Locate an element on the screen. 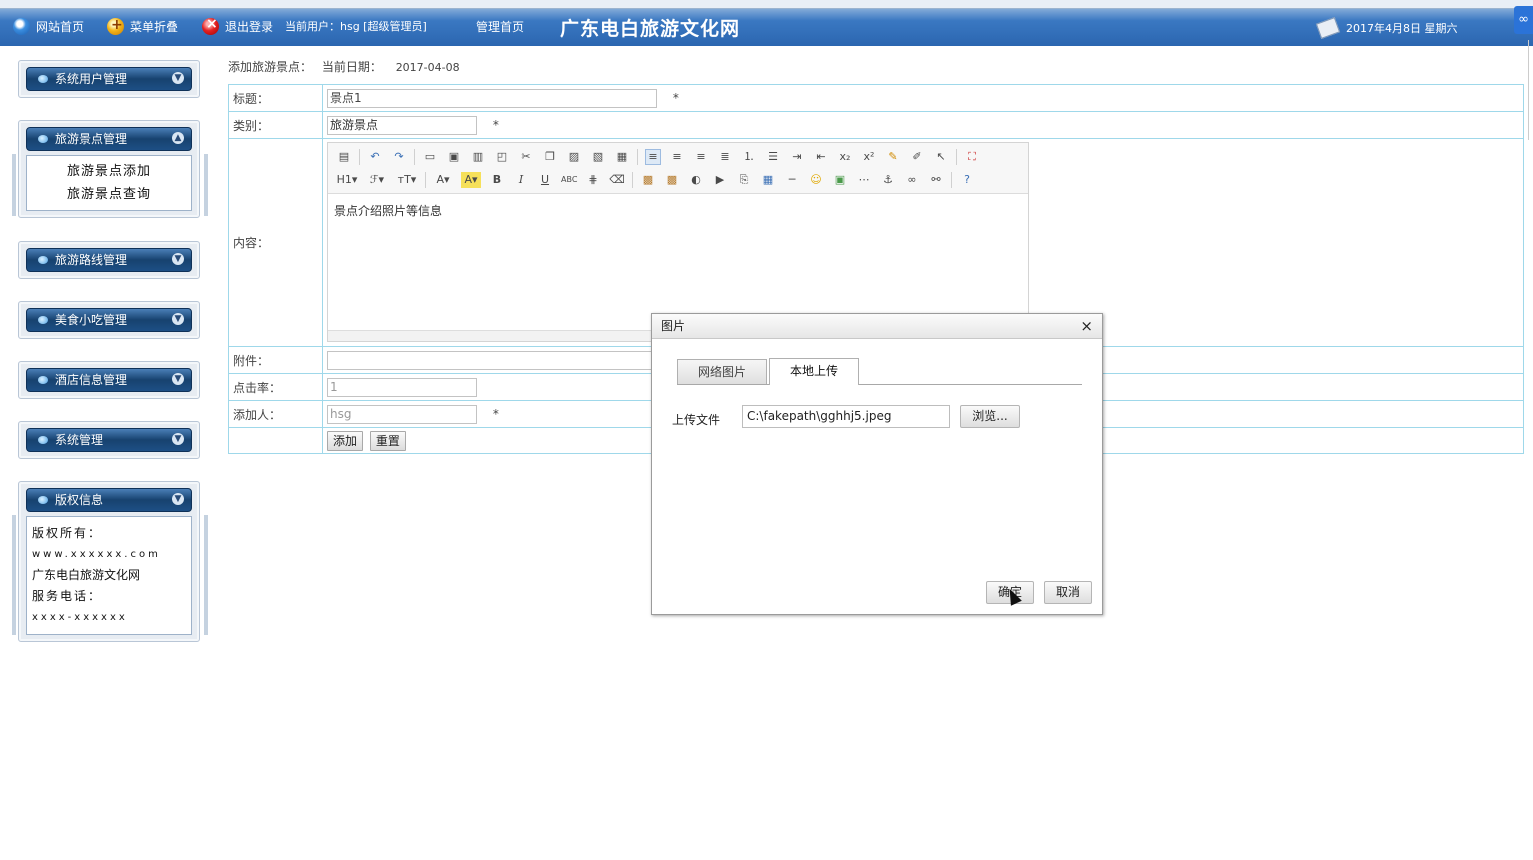 This screenshot has height=860, width=1533. code-icon: ◰ is located at coordinates (502, 157).